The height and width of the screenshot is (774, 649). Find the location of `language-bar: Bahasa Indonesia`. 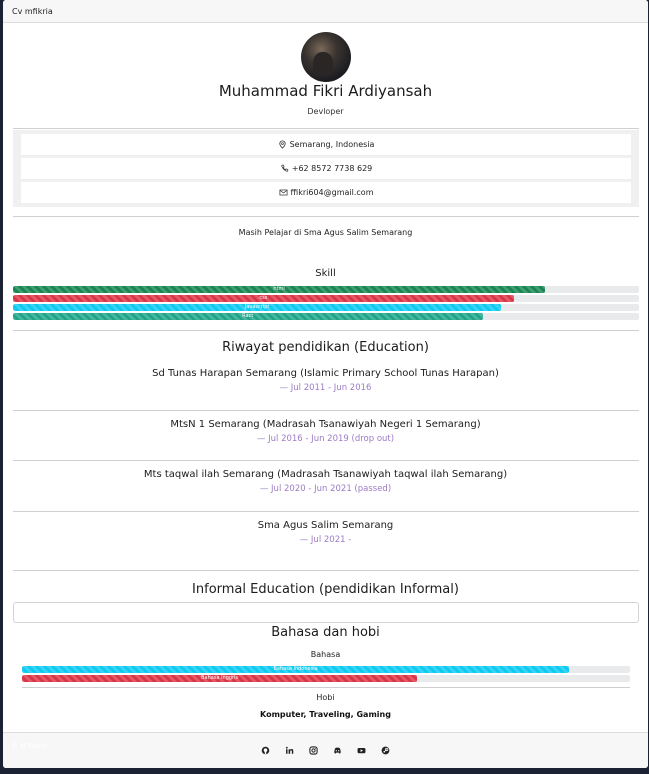

language-bar: Bahasa Indonesia is located at coordinates (326, 669).